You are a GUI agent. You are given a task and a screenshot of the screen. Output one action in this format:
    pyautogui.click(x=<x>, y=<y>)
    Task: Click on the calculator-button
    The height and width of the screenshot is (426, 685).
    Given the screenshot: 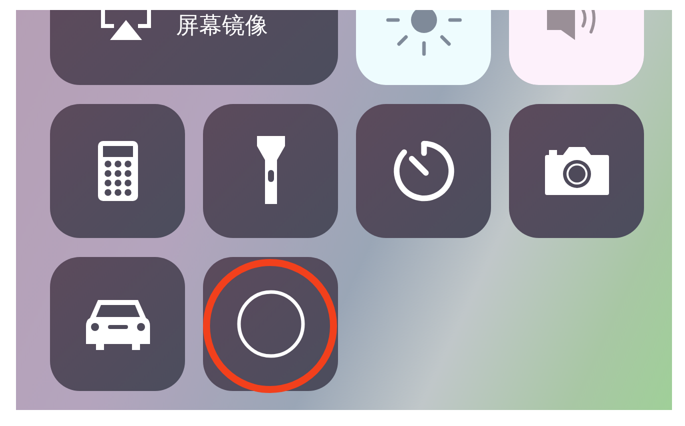 What is the action you would take?
    pyautogui.click(x=117, y=171)
    